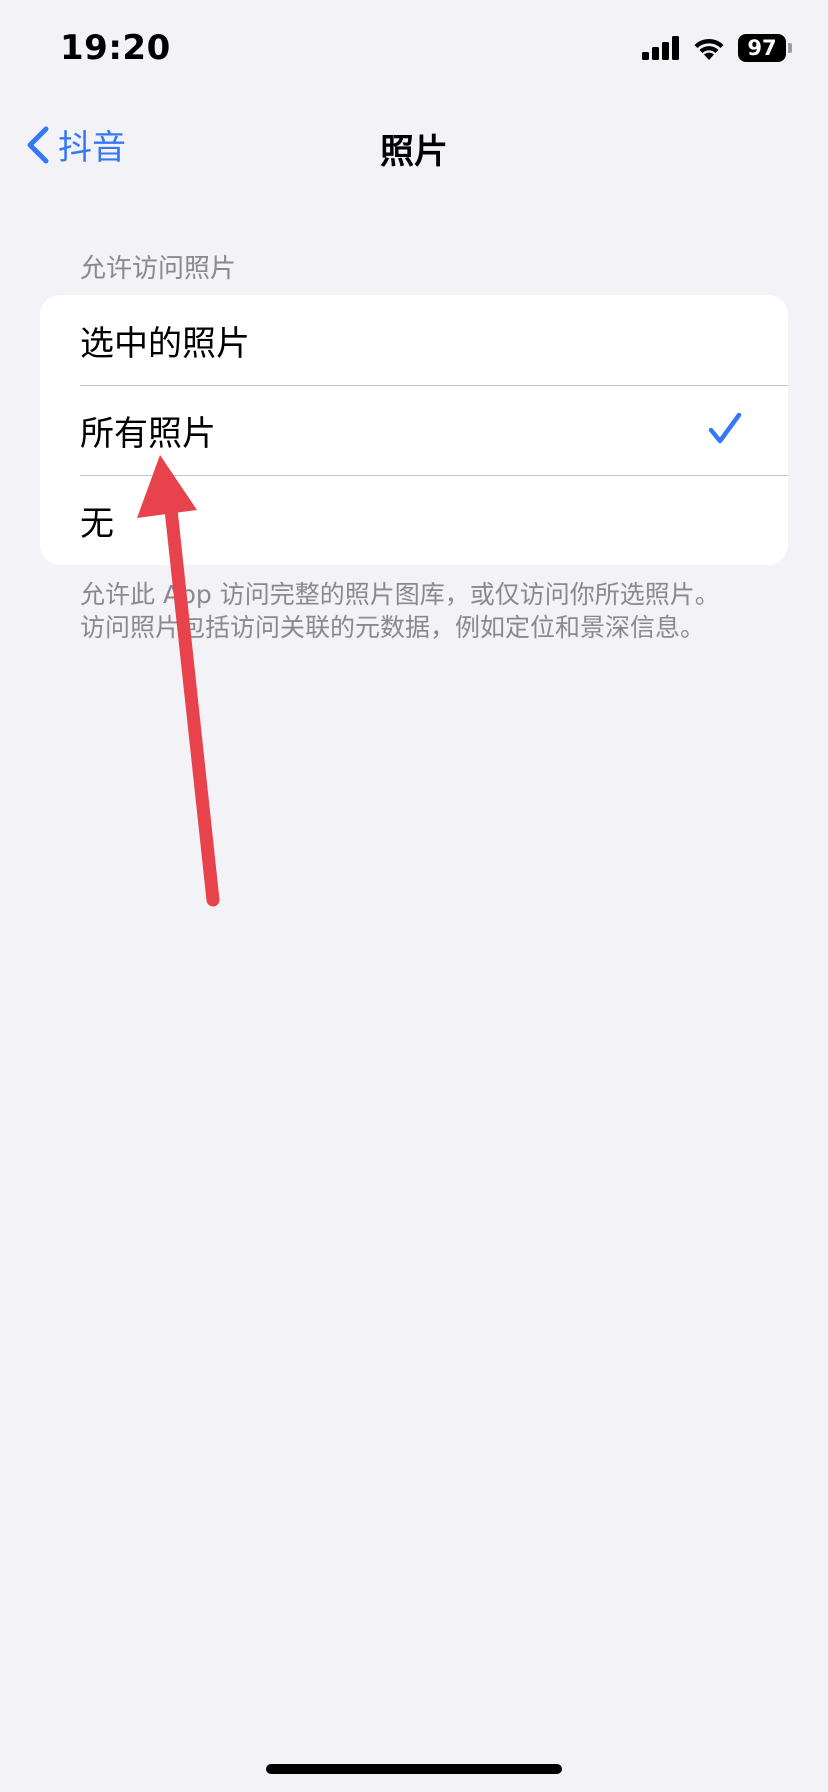 The width and height of the screenshot is (828, 1792). I want to click on option-label: 无, so click(97, 523).